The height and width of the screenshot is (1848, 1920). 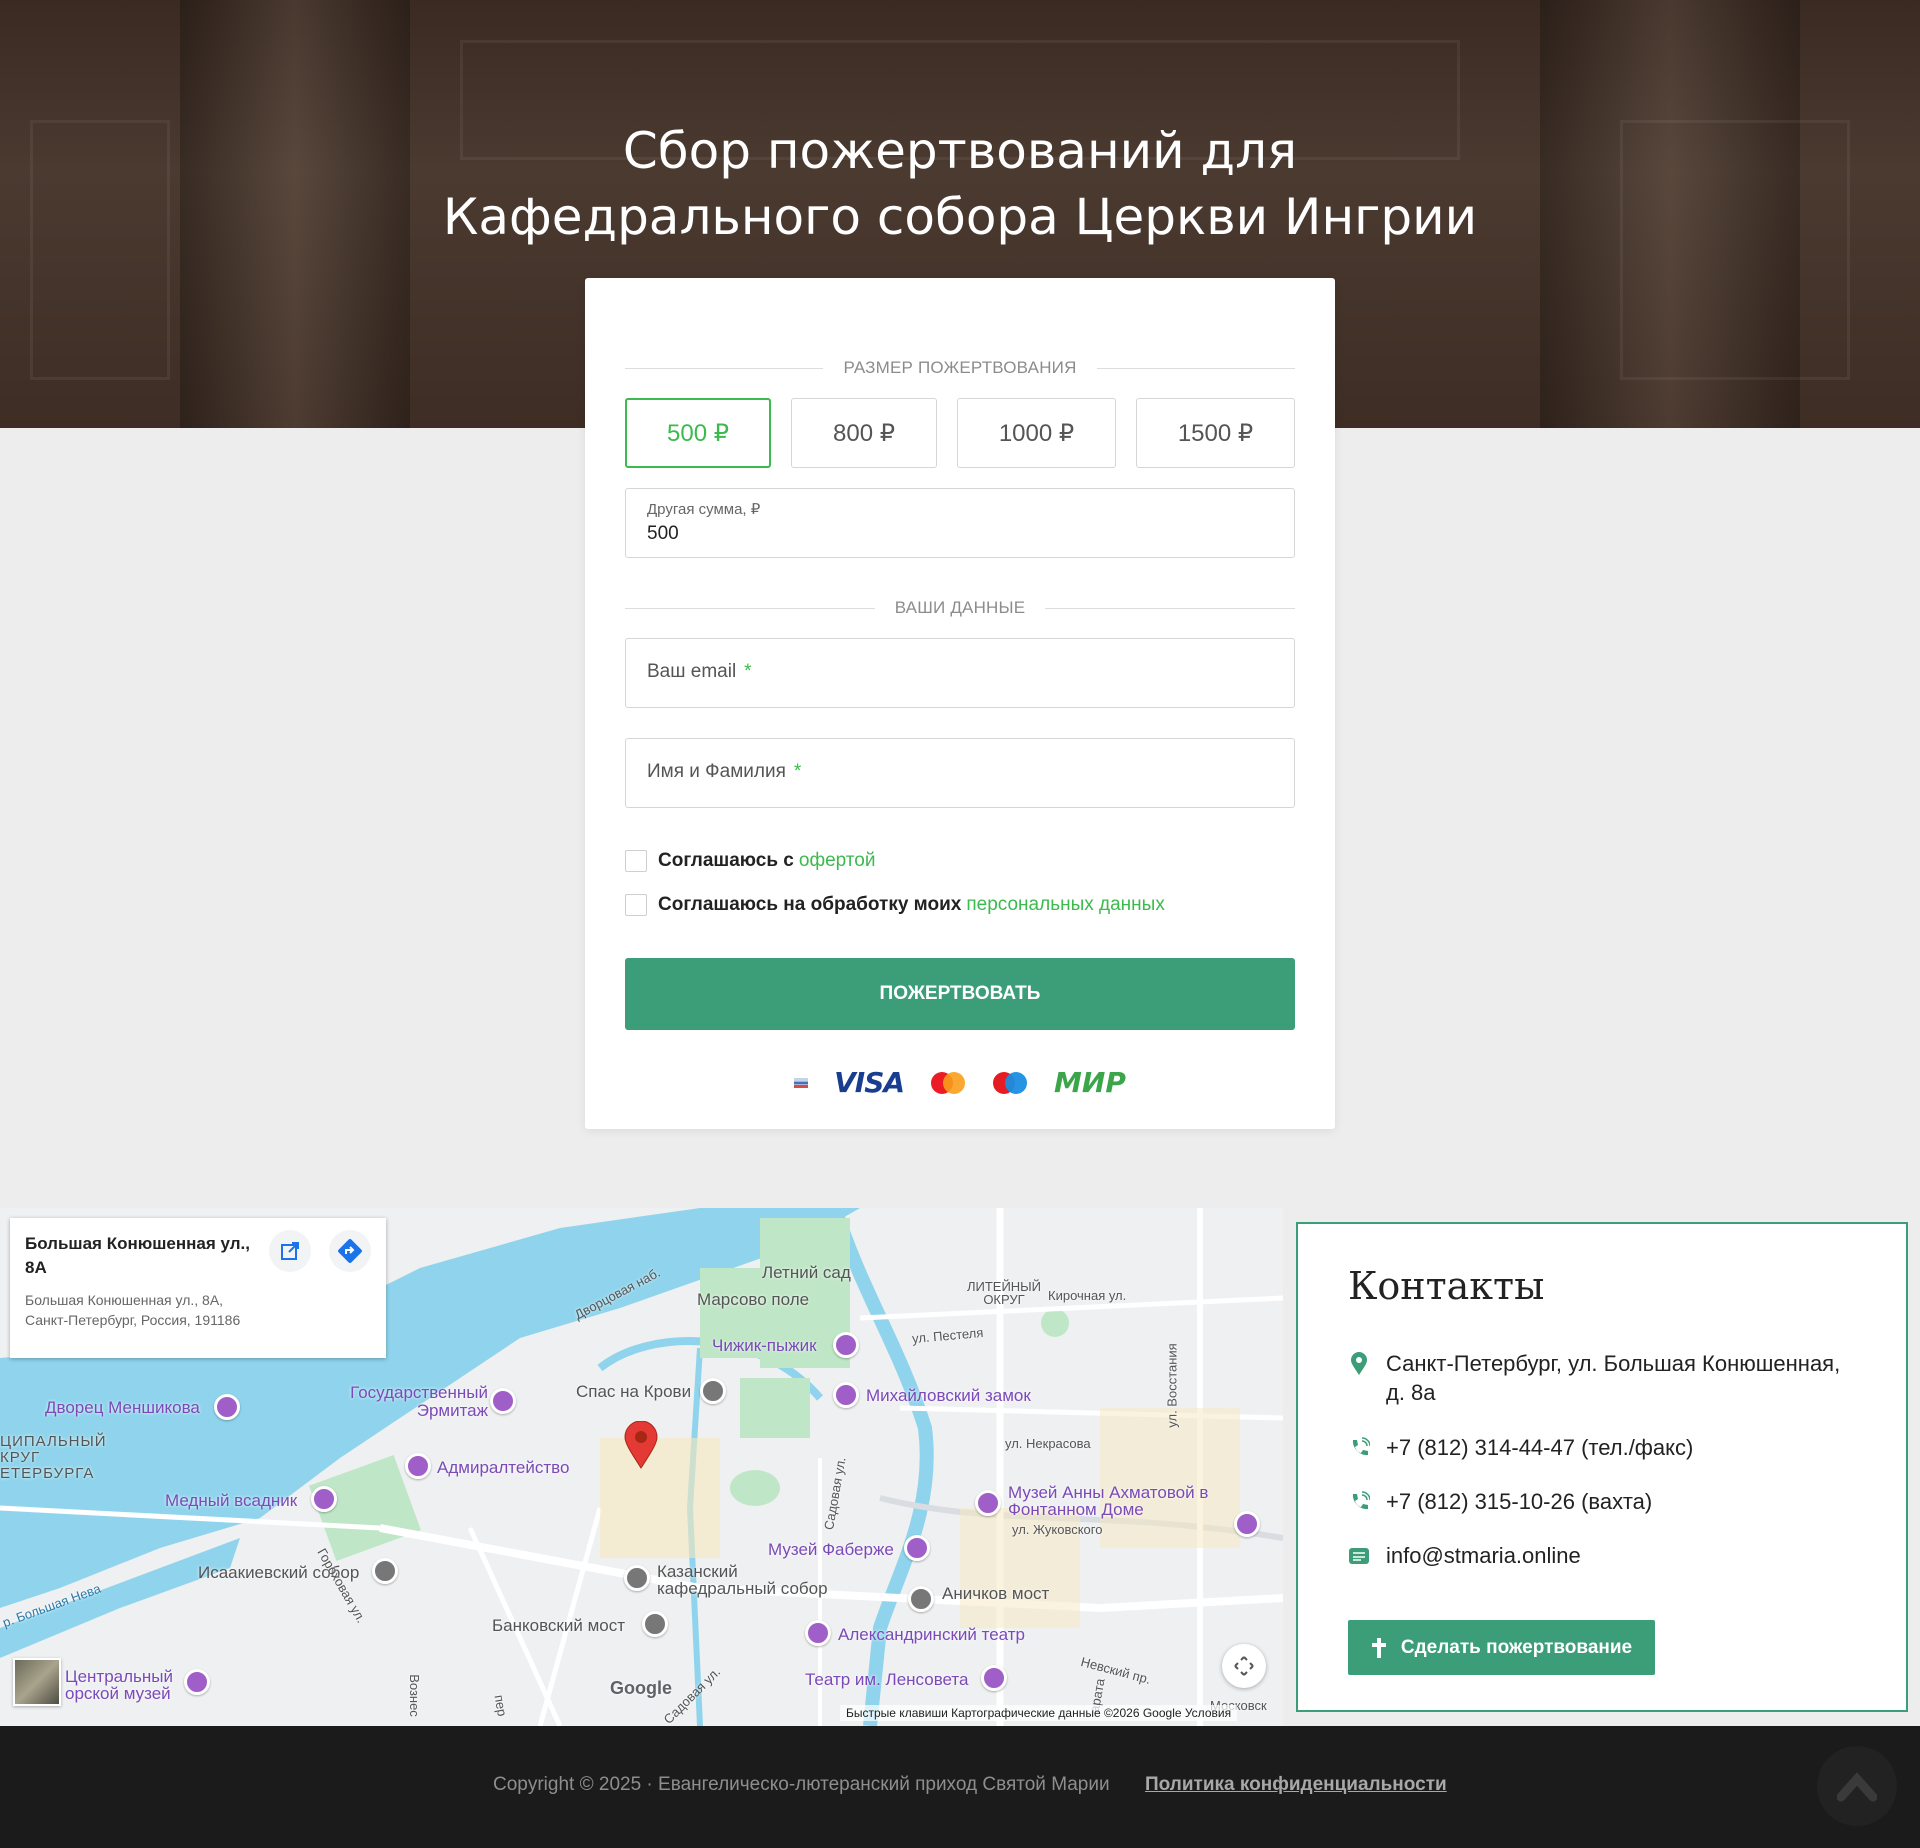 What do you see at coordinates (1048, 1443) in the screenshot?
I see `map-label: ул. Некрасова` at bounding box center [1048, 1443].